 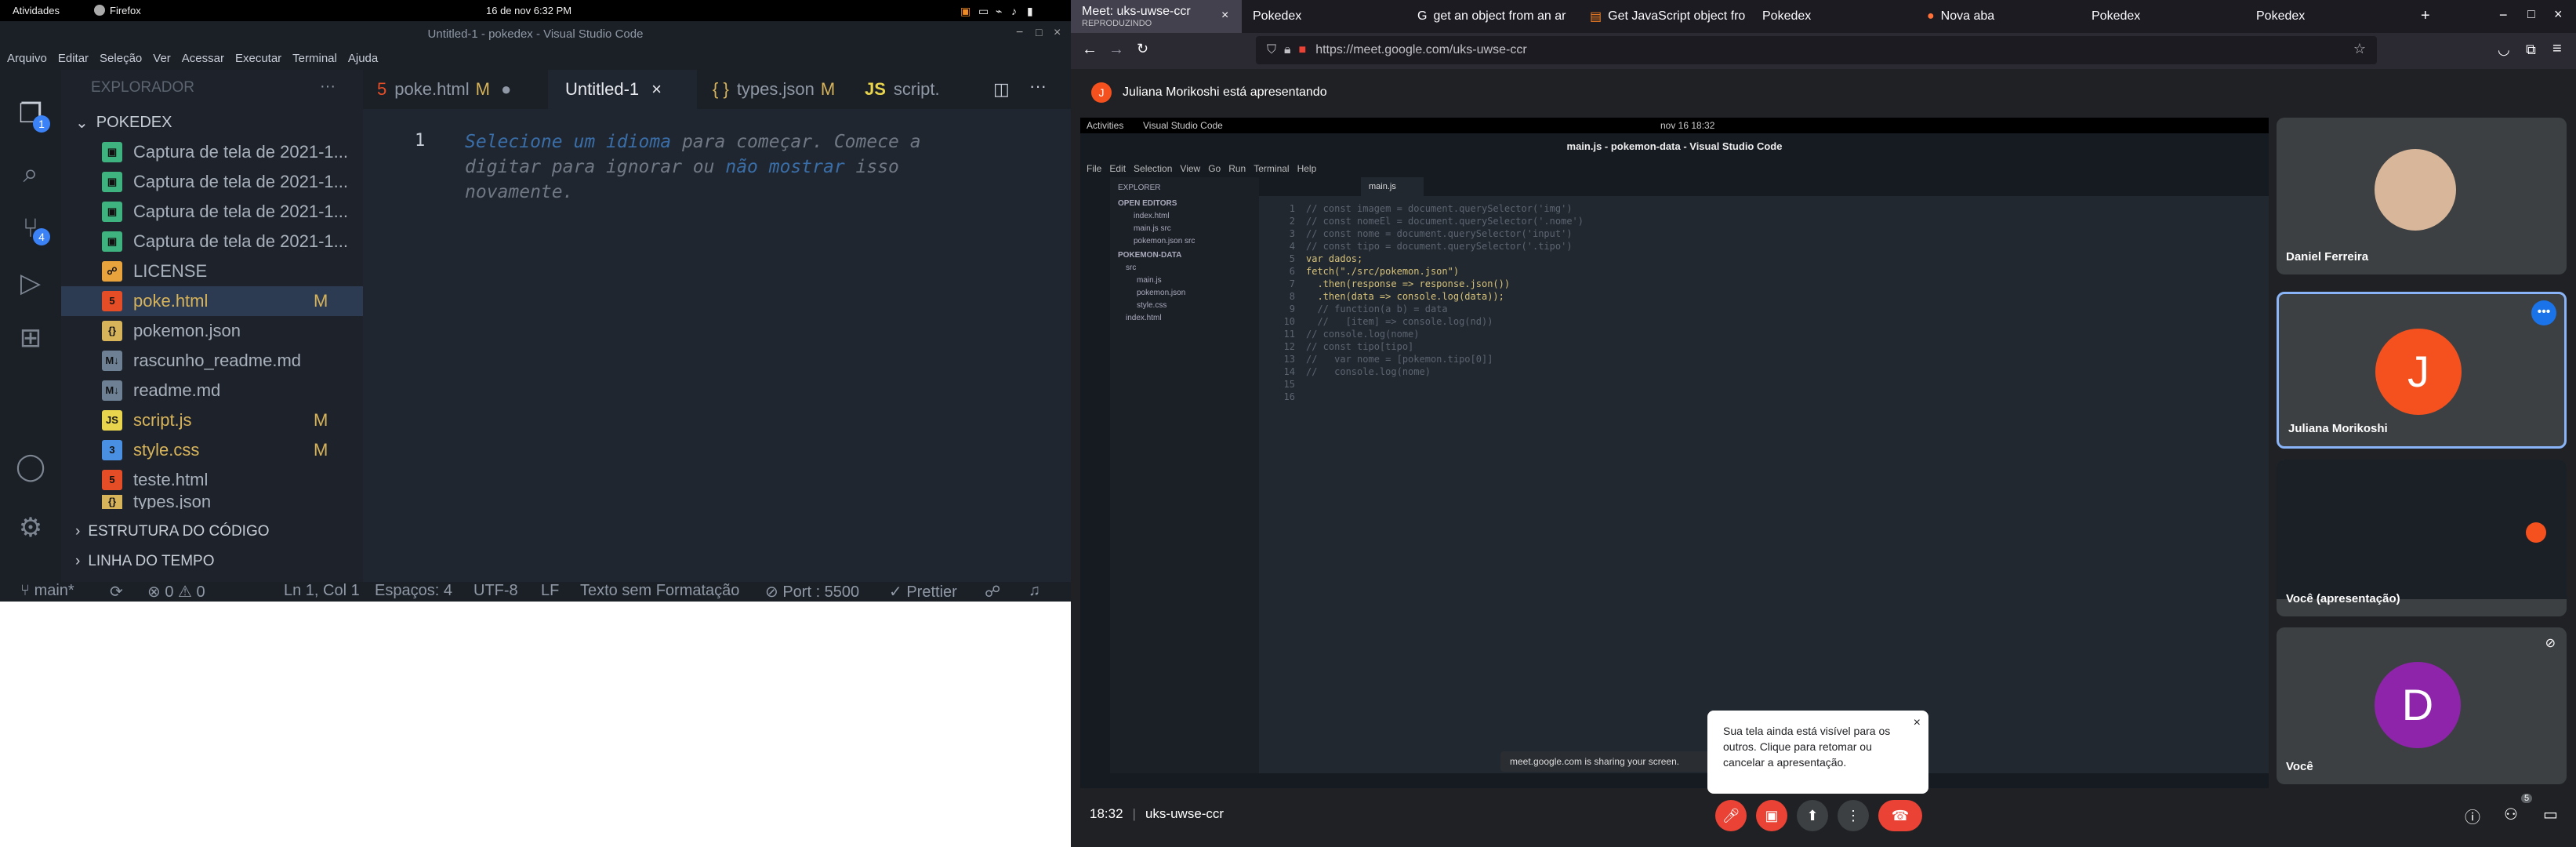 I want to click on extensions-icon: ⧉, so click(x=2531, y=50).